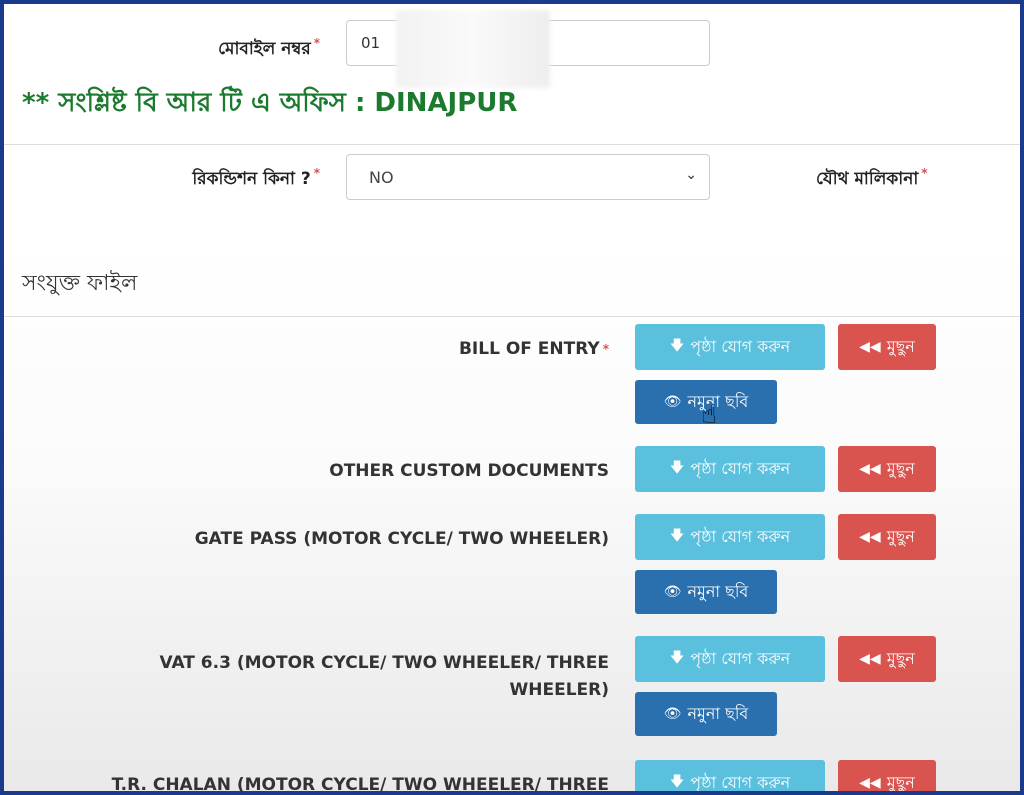 The height and width of the screenshot is (795, 1024). What do you see at coordinates (473, 49) in the screenshot?
I see `redacted-area` at bounding box center [473, 49].